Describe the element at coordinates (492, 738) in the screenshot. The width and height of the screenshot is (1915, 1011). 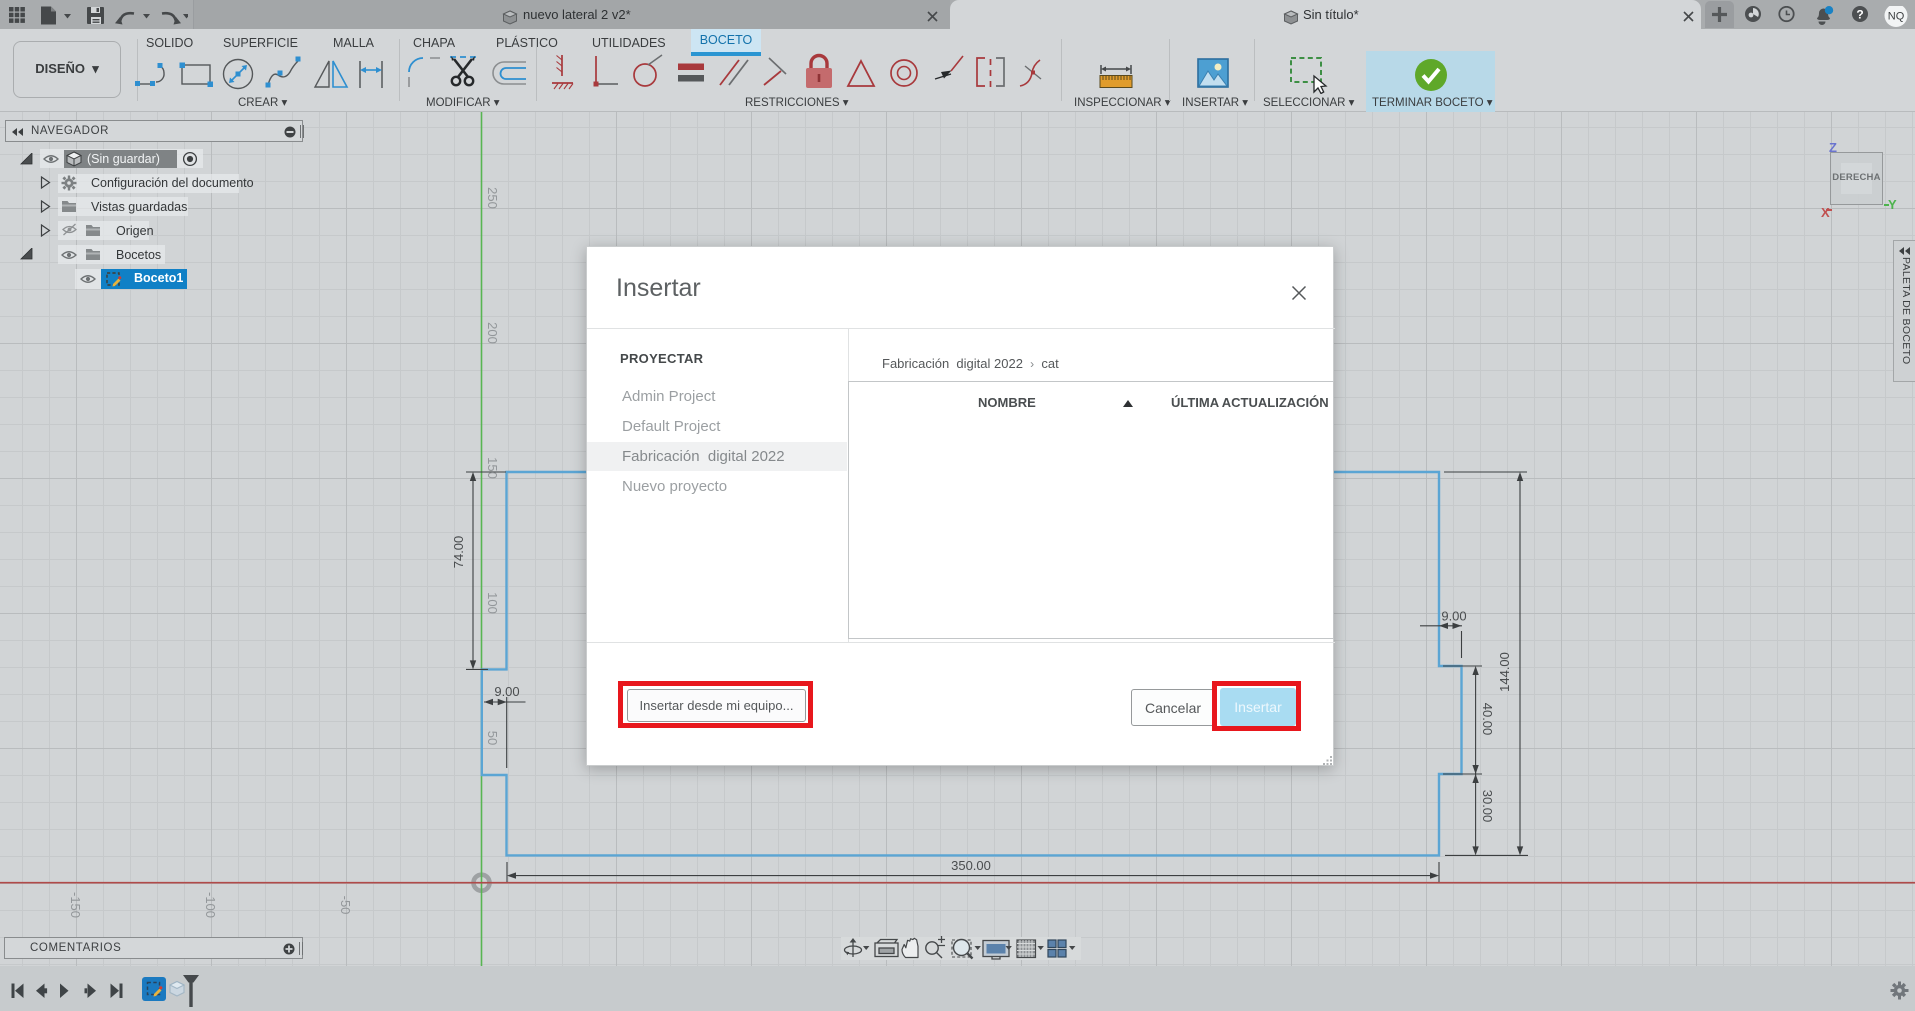
I see `svg-text: 50` at that location.